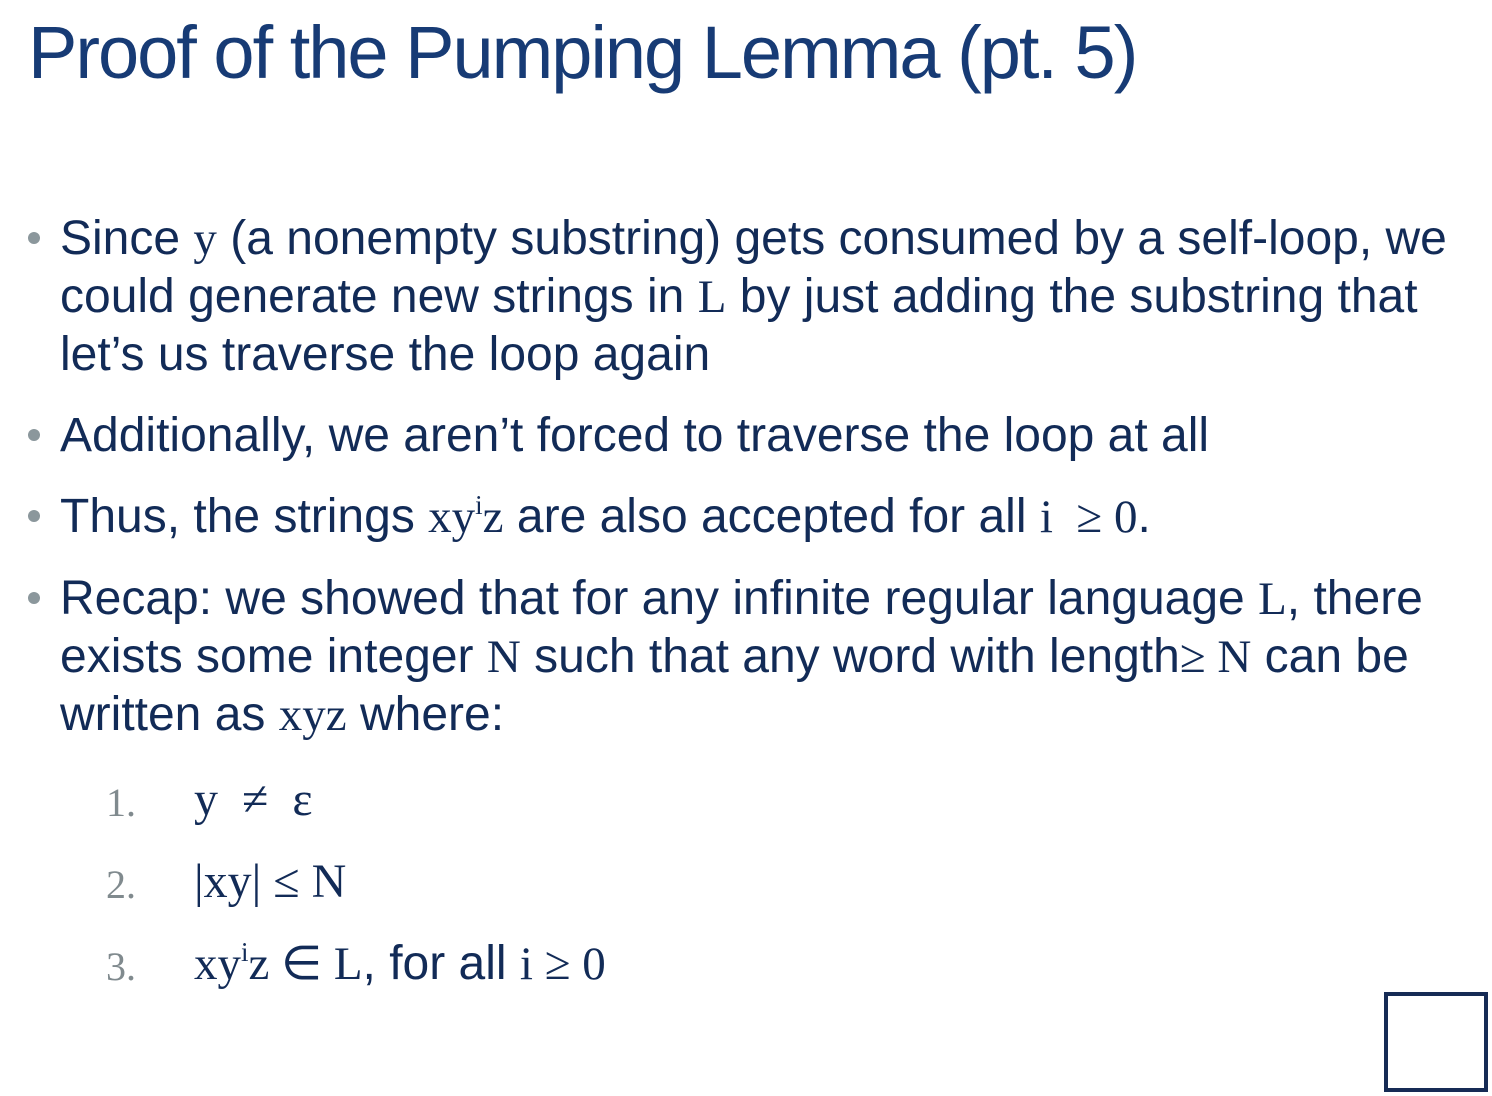 The image size is (1492, 1096). I want to click on condition-math-xy: xy, so click(217, 964).